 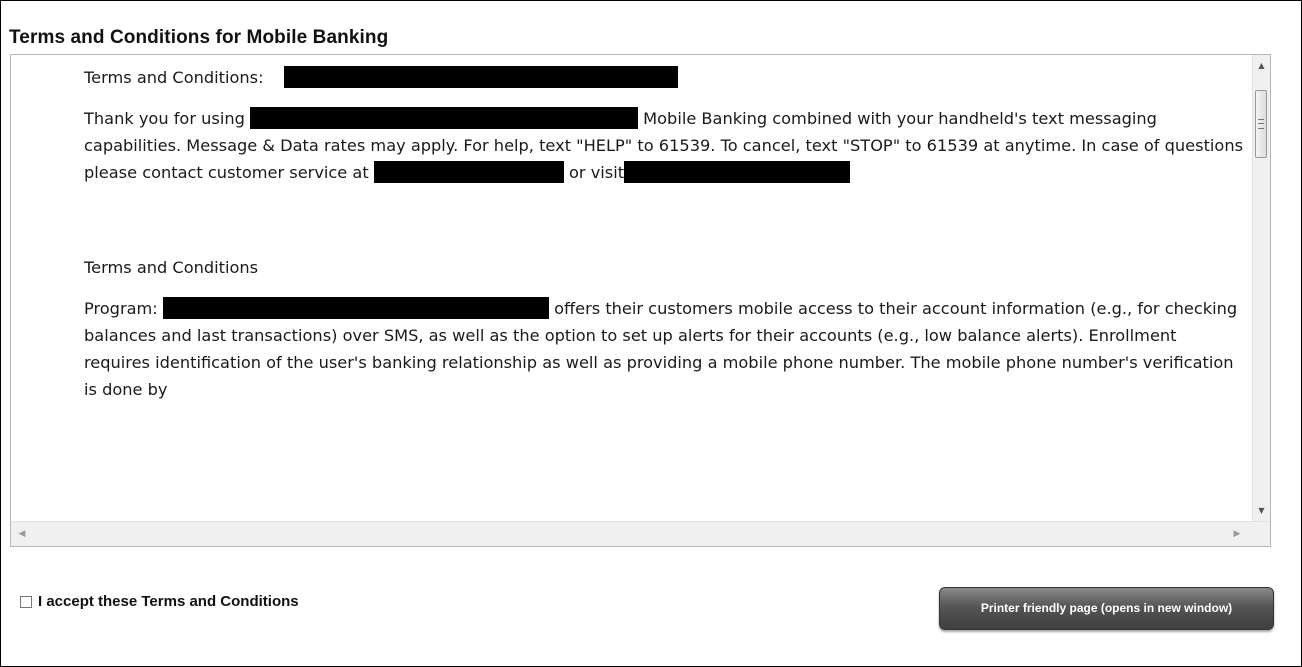 What do you see at coordinates (594, 172) in the screenshot?
I see `intro-text-3: or visit` at bounding box center [594, 172].